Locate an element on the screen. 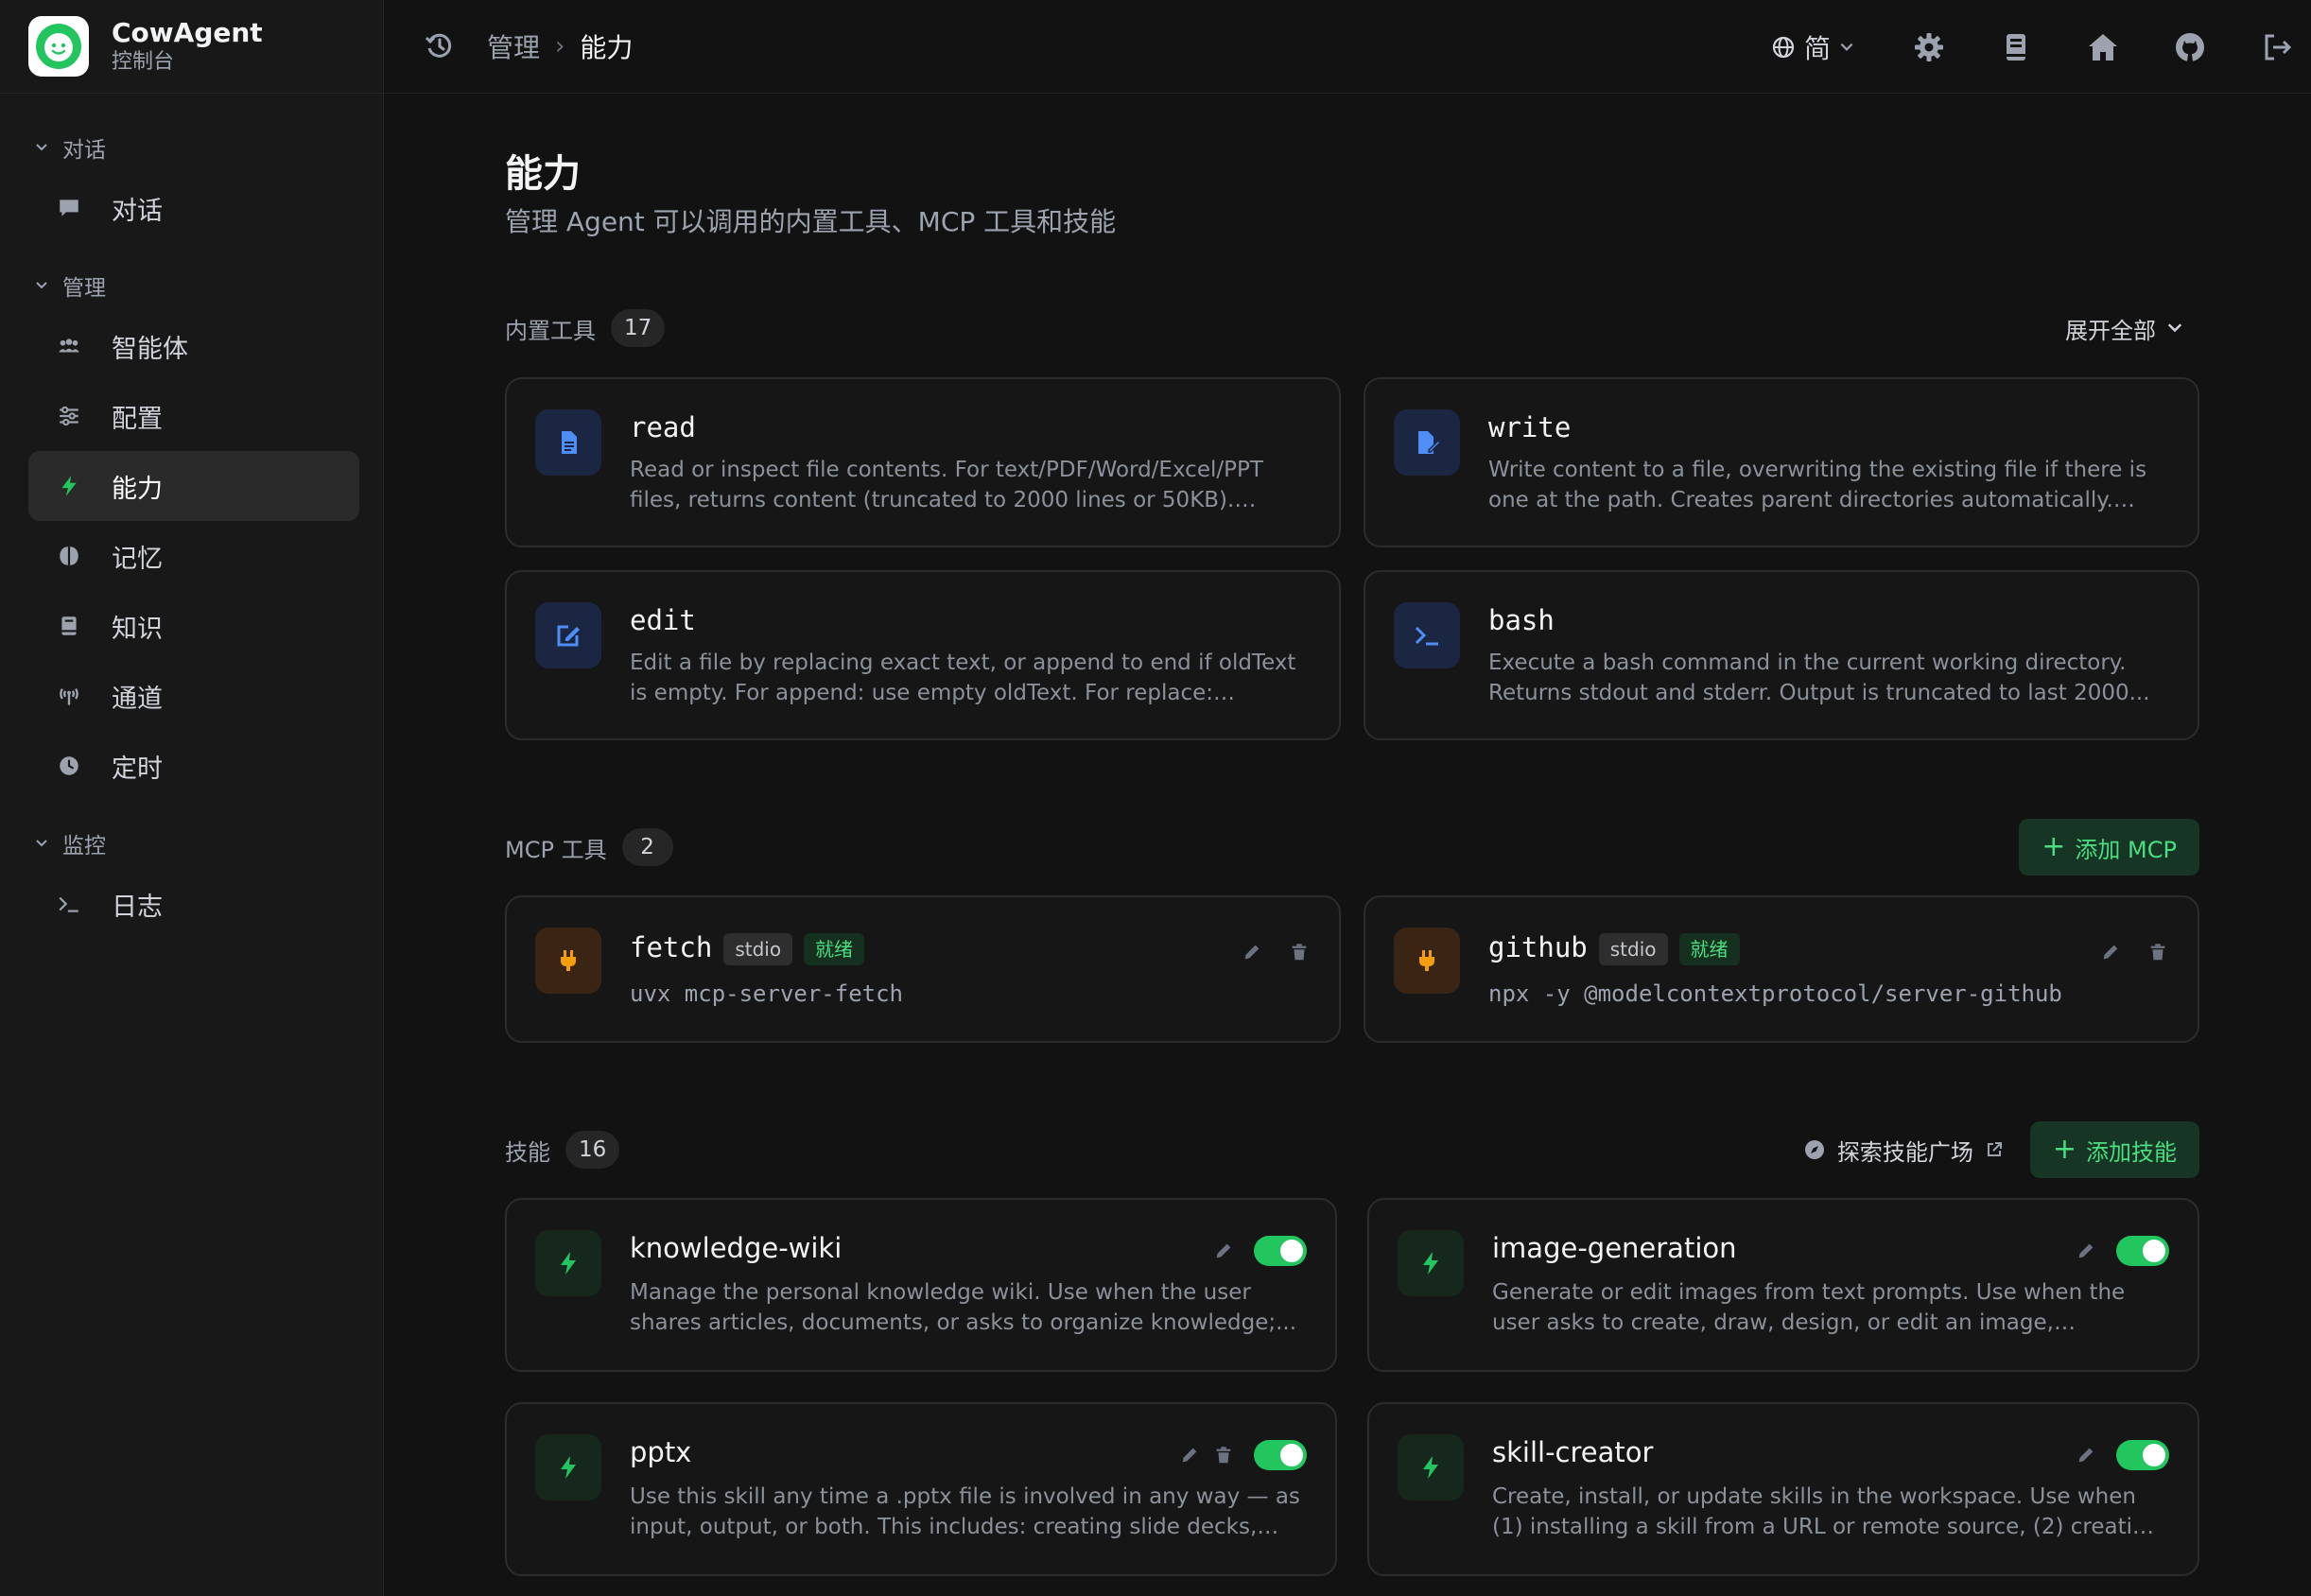 This screenshot has height=1596, width=2311. compass-icon is located at coordinates (1814, 1149).